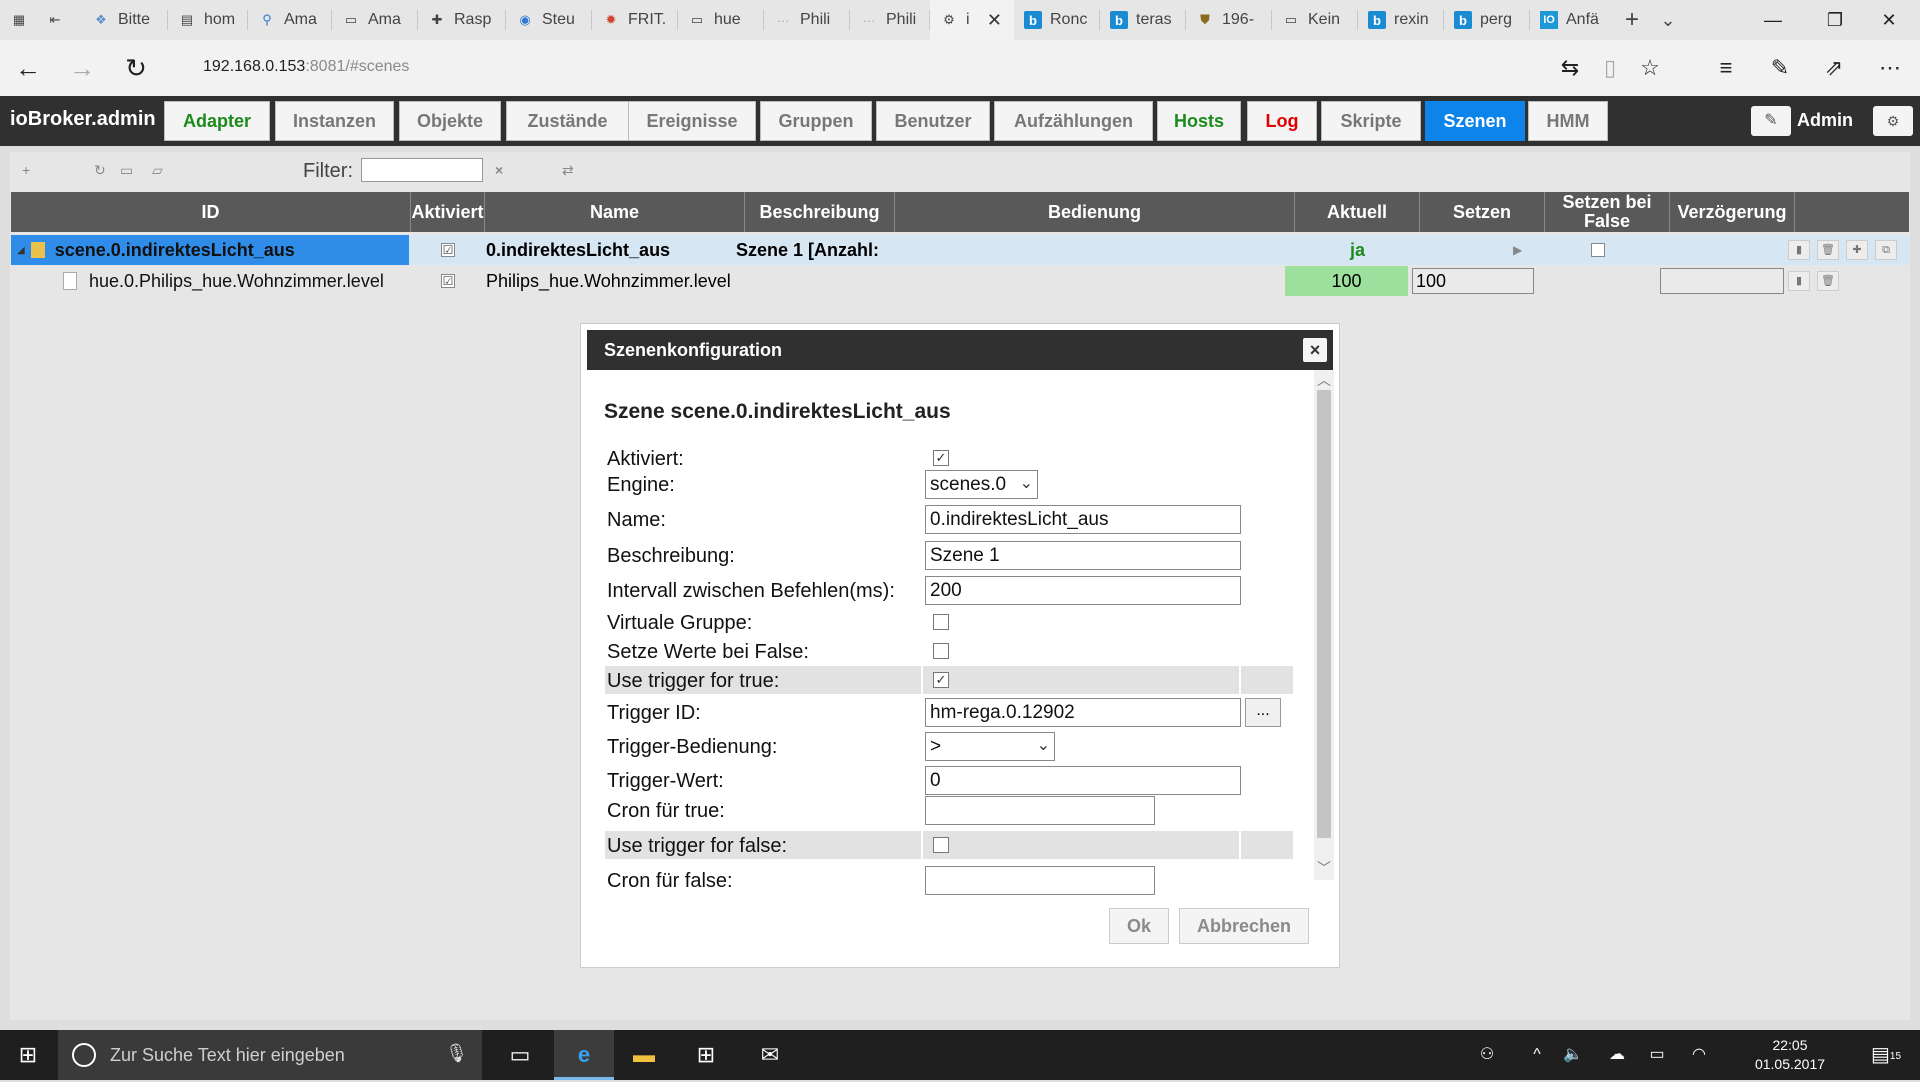 This screenshot has height=1082, width=1920. I want to click on activated-checkbox: ☑, so click(448, 281).